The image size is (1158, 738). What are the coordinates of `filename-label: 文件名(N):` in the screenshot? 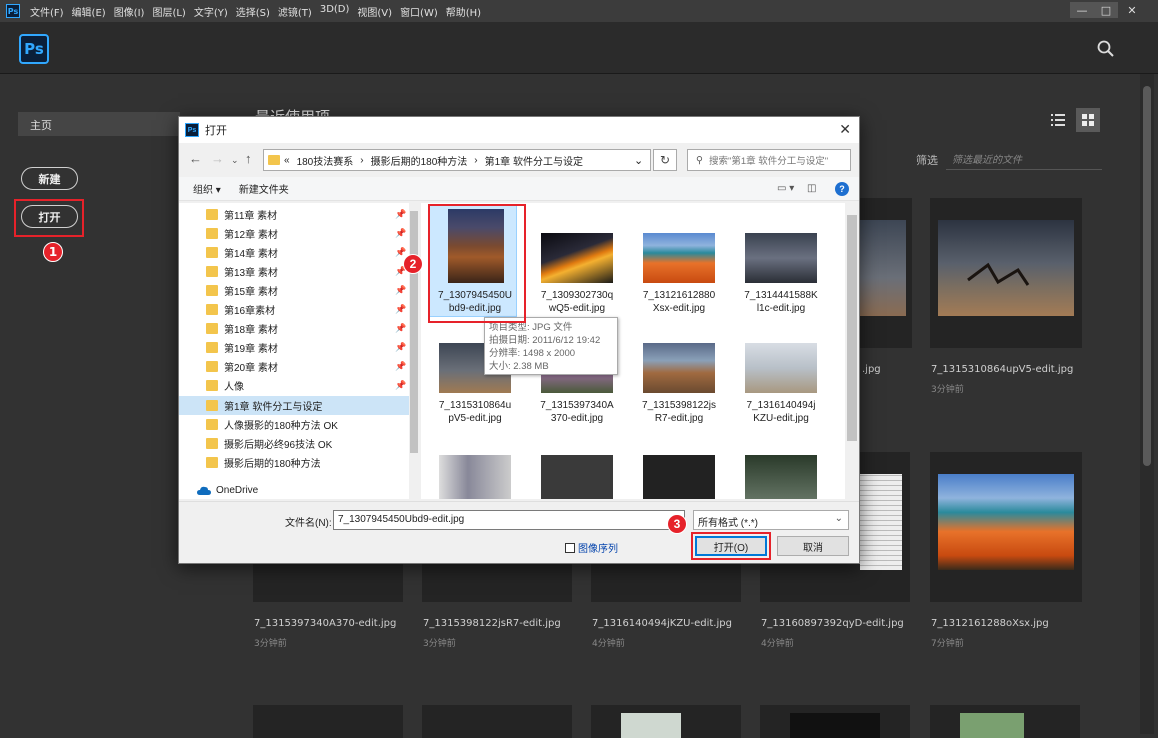 It's located at (308, 523).